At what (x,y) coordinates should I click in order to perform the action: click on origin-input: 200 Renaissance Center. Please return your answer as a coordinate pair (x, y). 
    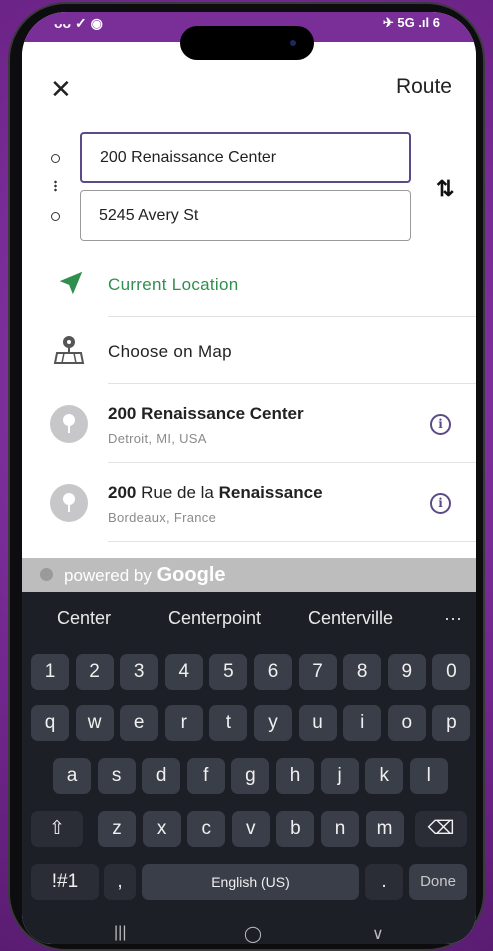
    Looking at the image, I should click on (245, 157).